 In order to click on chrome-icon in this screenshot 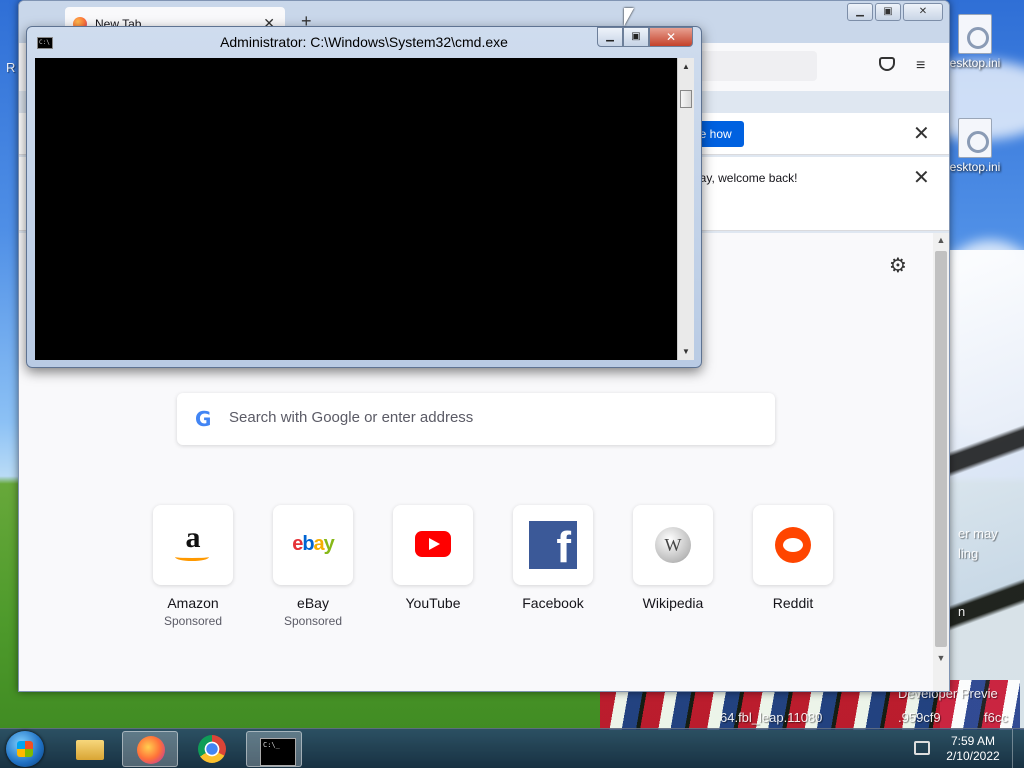, I will do `click(212, 749)`.